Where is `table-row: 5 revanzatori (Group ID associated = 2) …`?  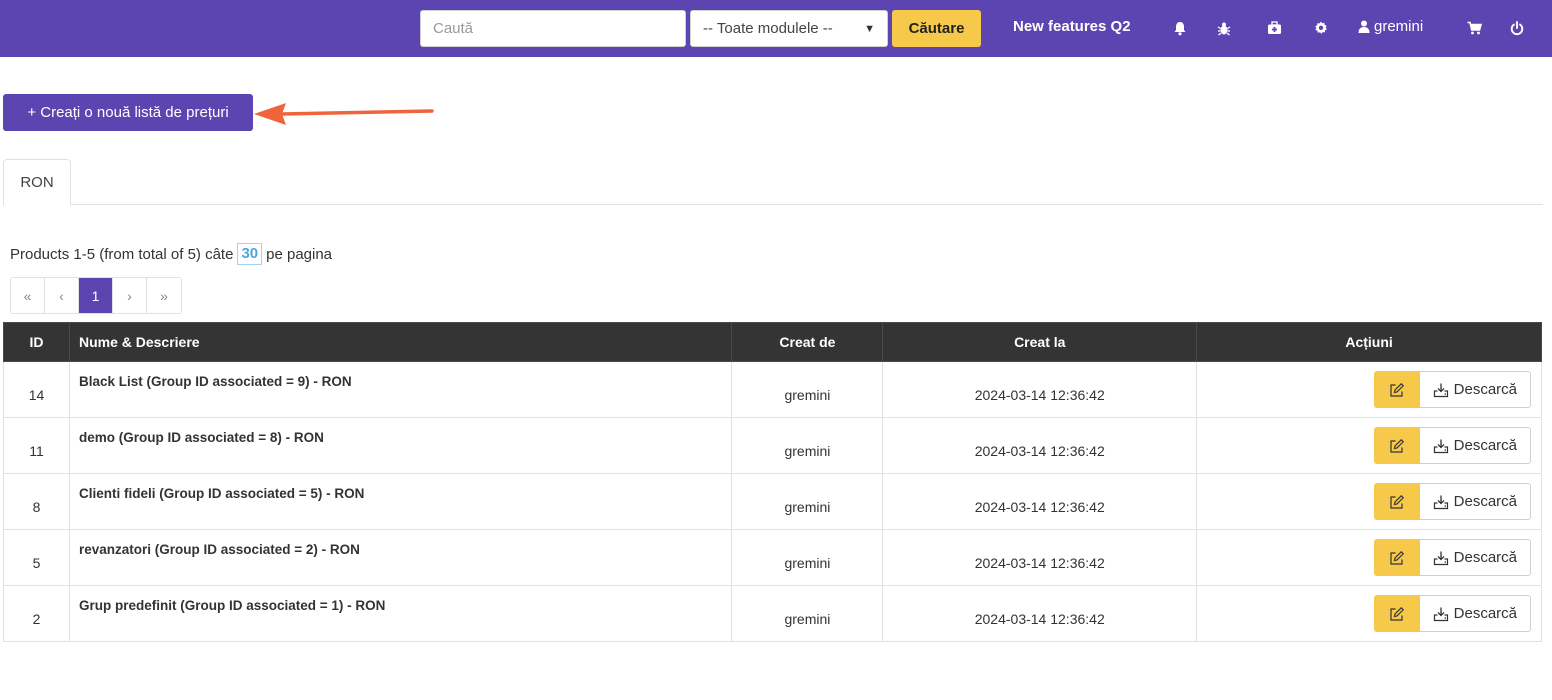
table-row: 5 revanzatori (Group ID associated = 2) … is located at coordinates (772, 557).